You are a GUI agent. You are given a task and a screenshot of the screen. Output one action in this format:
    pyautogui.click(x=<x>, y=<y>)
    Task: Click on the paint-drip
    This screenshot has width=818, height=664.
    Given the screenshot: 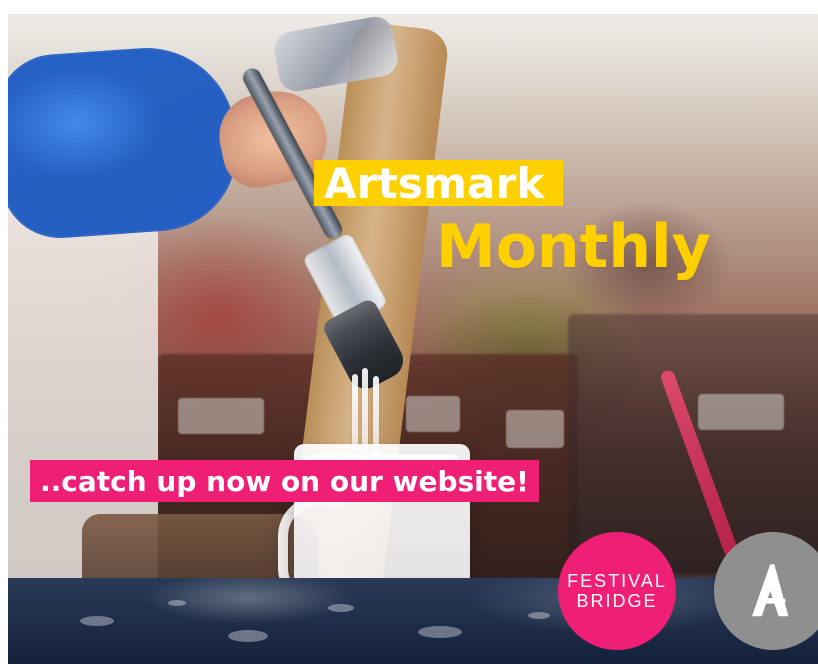 What is the action you would take?
    pyautogui.click(x=355, y=413)
    